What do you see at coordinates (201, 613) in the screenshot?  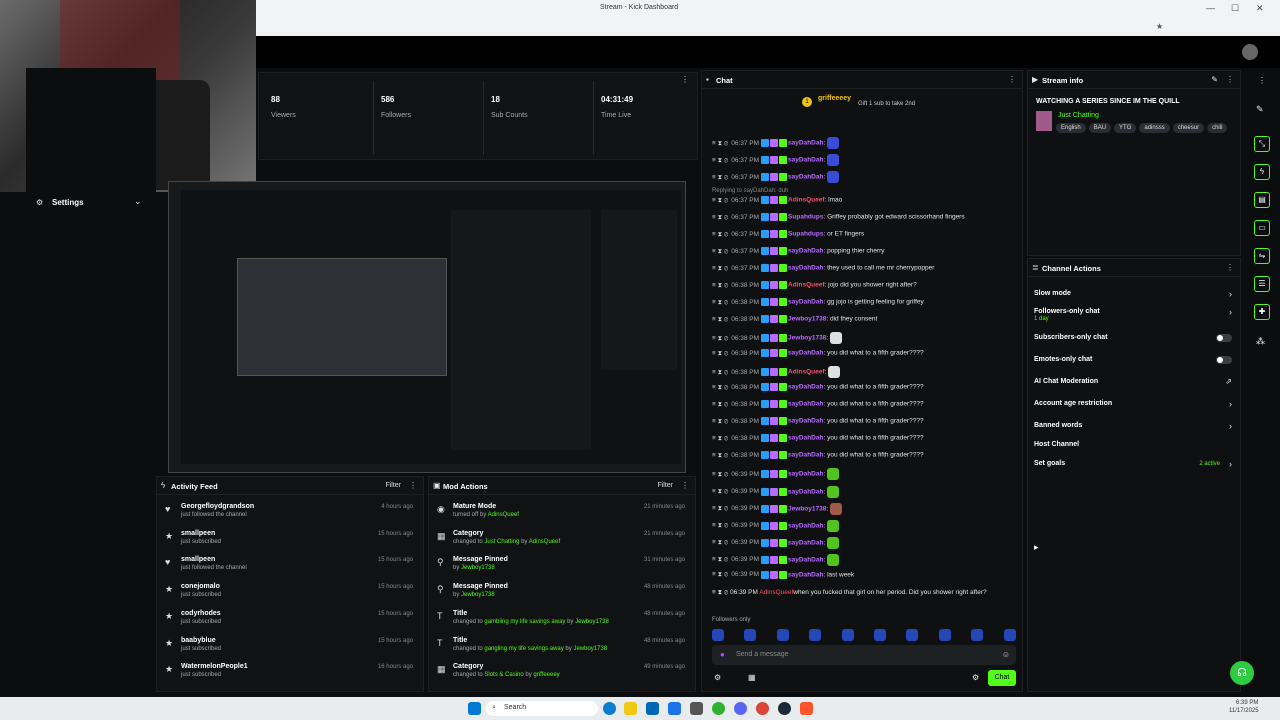 I see `feed-username: codyrhodes` at bounding box center [201, 613].